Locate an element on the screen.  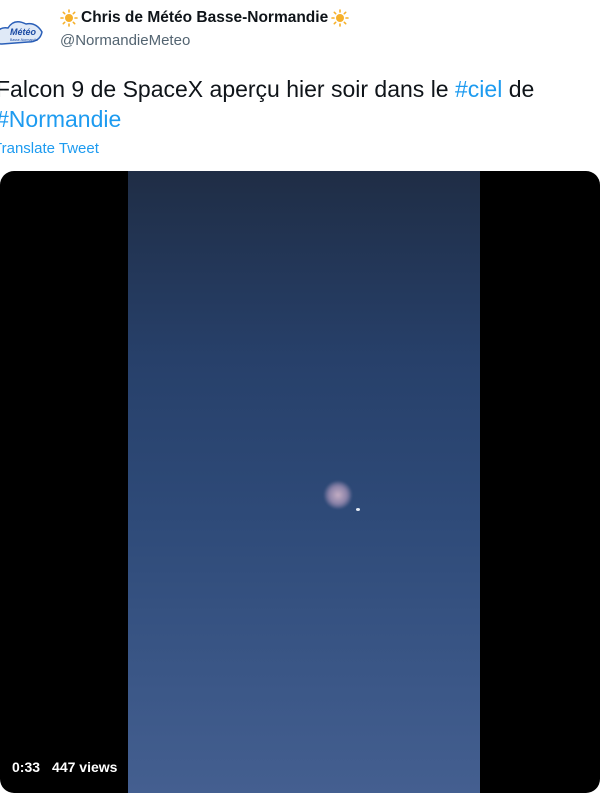
avatar-text: Météo is located at coordinates (23, 32).